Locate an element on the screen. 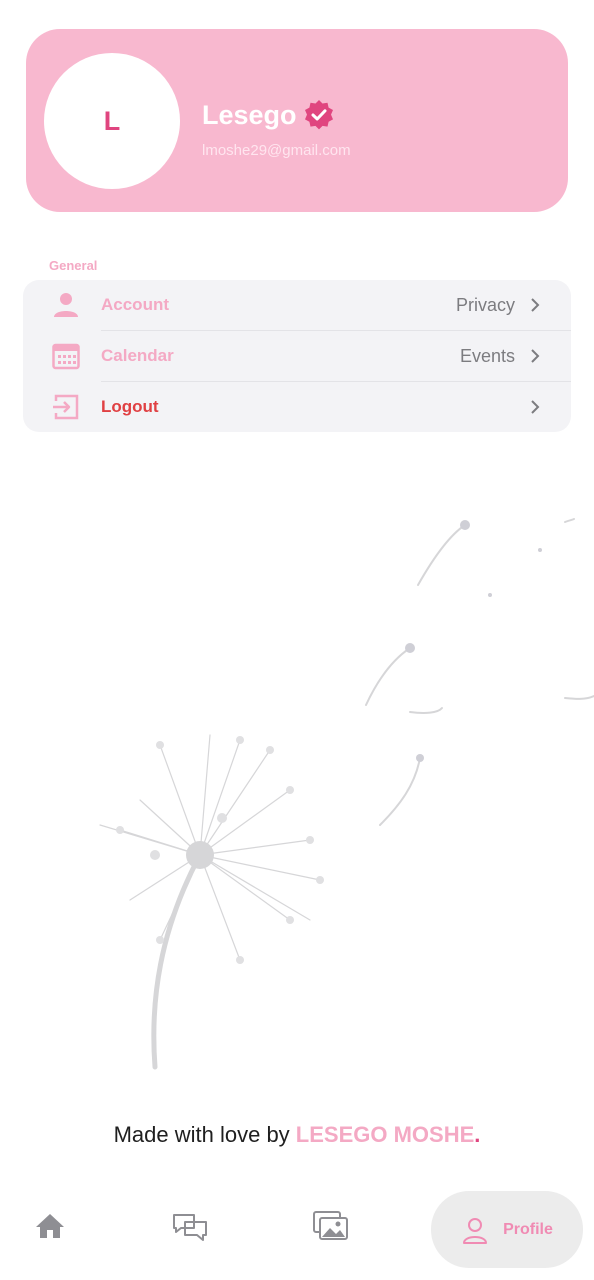  avatar: L is located at coordinates (112, 121).